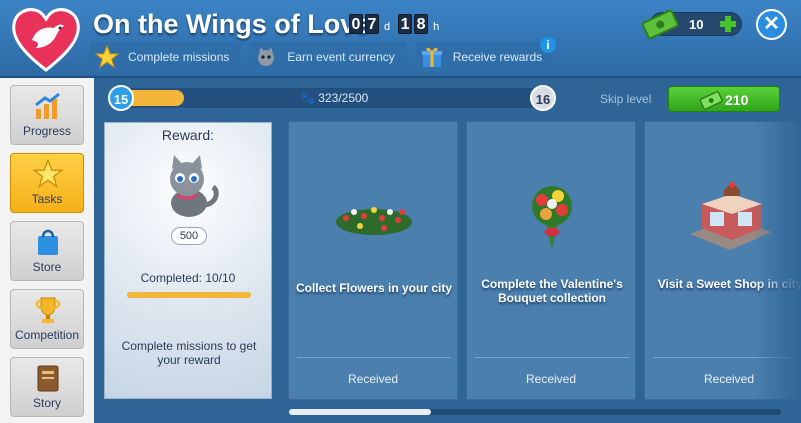  I want to click on info-icon: i, so click(548, 45).